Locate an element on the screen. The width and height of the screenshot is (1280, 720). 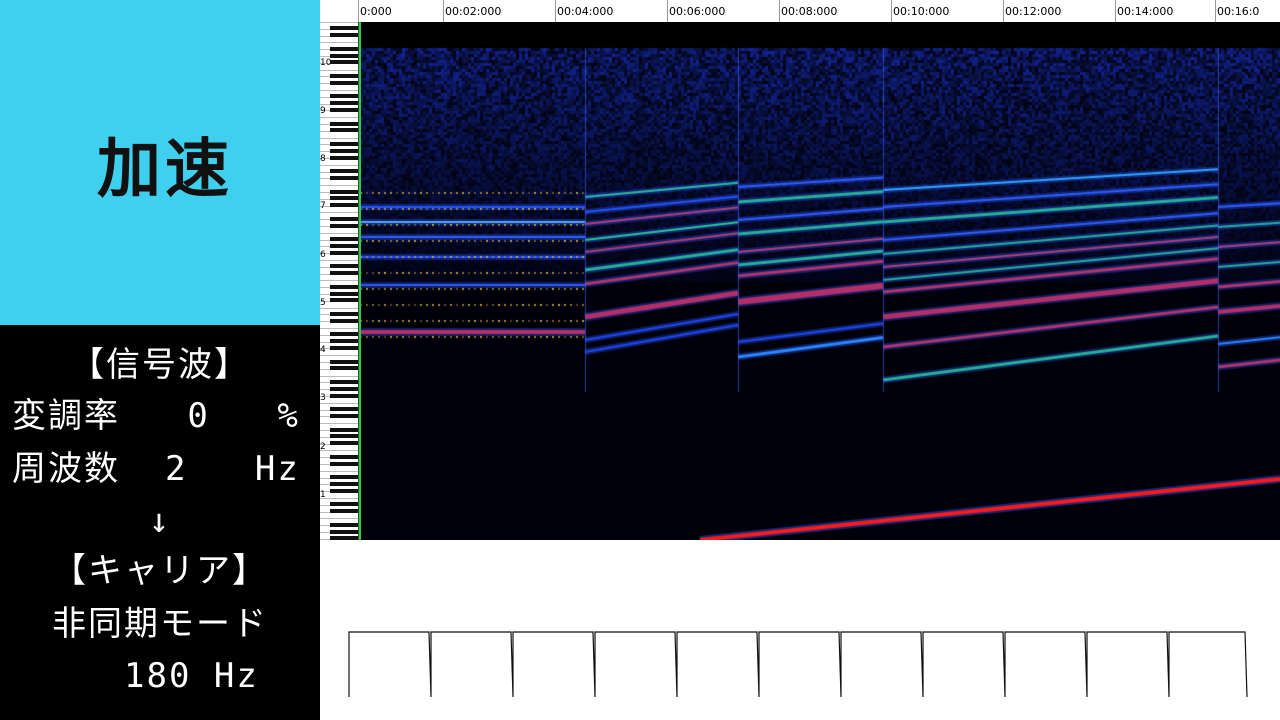
timeline-label: 00:10:000 is located at coordinates (921, 11).